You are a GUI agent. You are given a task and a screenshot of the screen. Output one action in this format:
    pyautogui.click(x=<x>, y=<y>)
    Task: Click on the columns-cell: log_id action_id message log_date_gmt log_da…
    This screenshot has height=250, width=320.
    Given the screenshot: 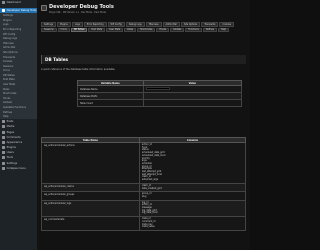 What is the action you would take?
    pyautogui.click(x=192, y=208)
    